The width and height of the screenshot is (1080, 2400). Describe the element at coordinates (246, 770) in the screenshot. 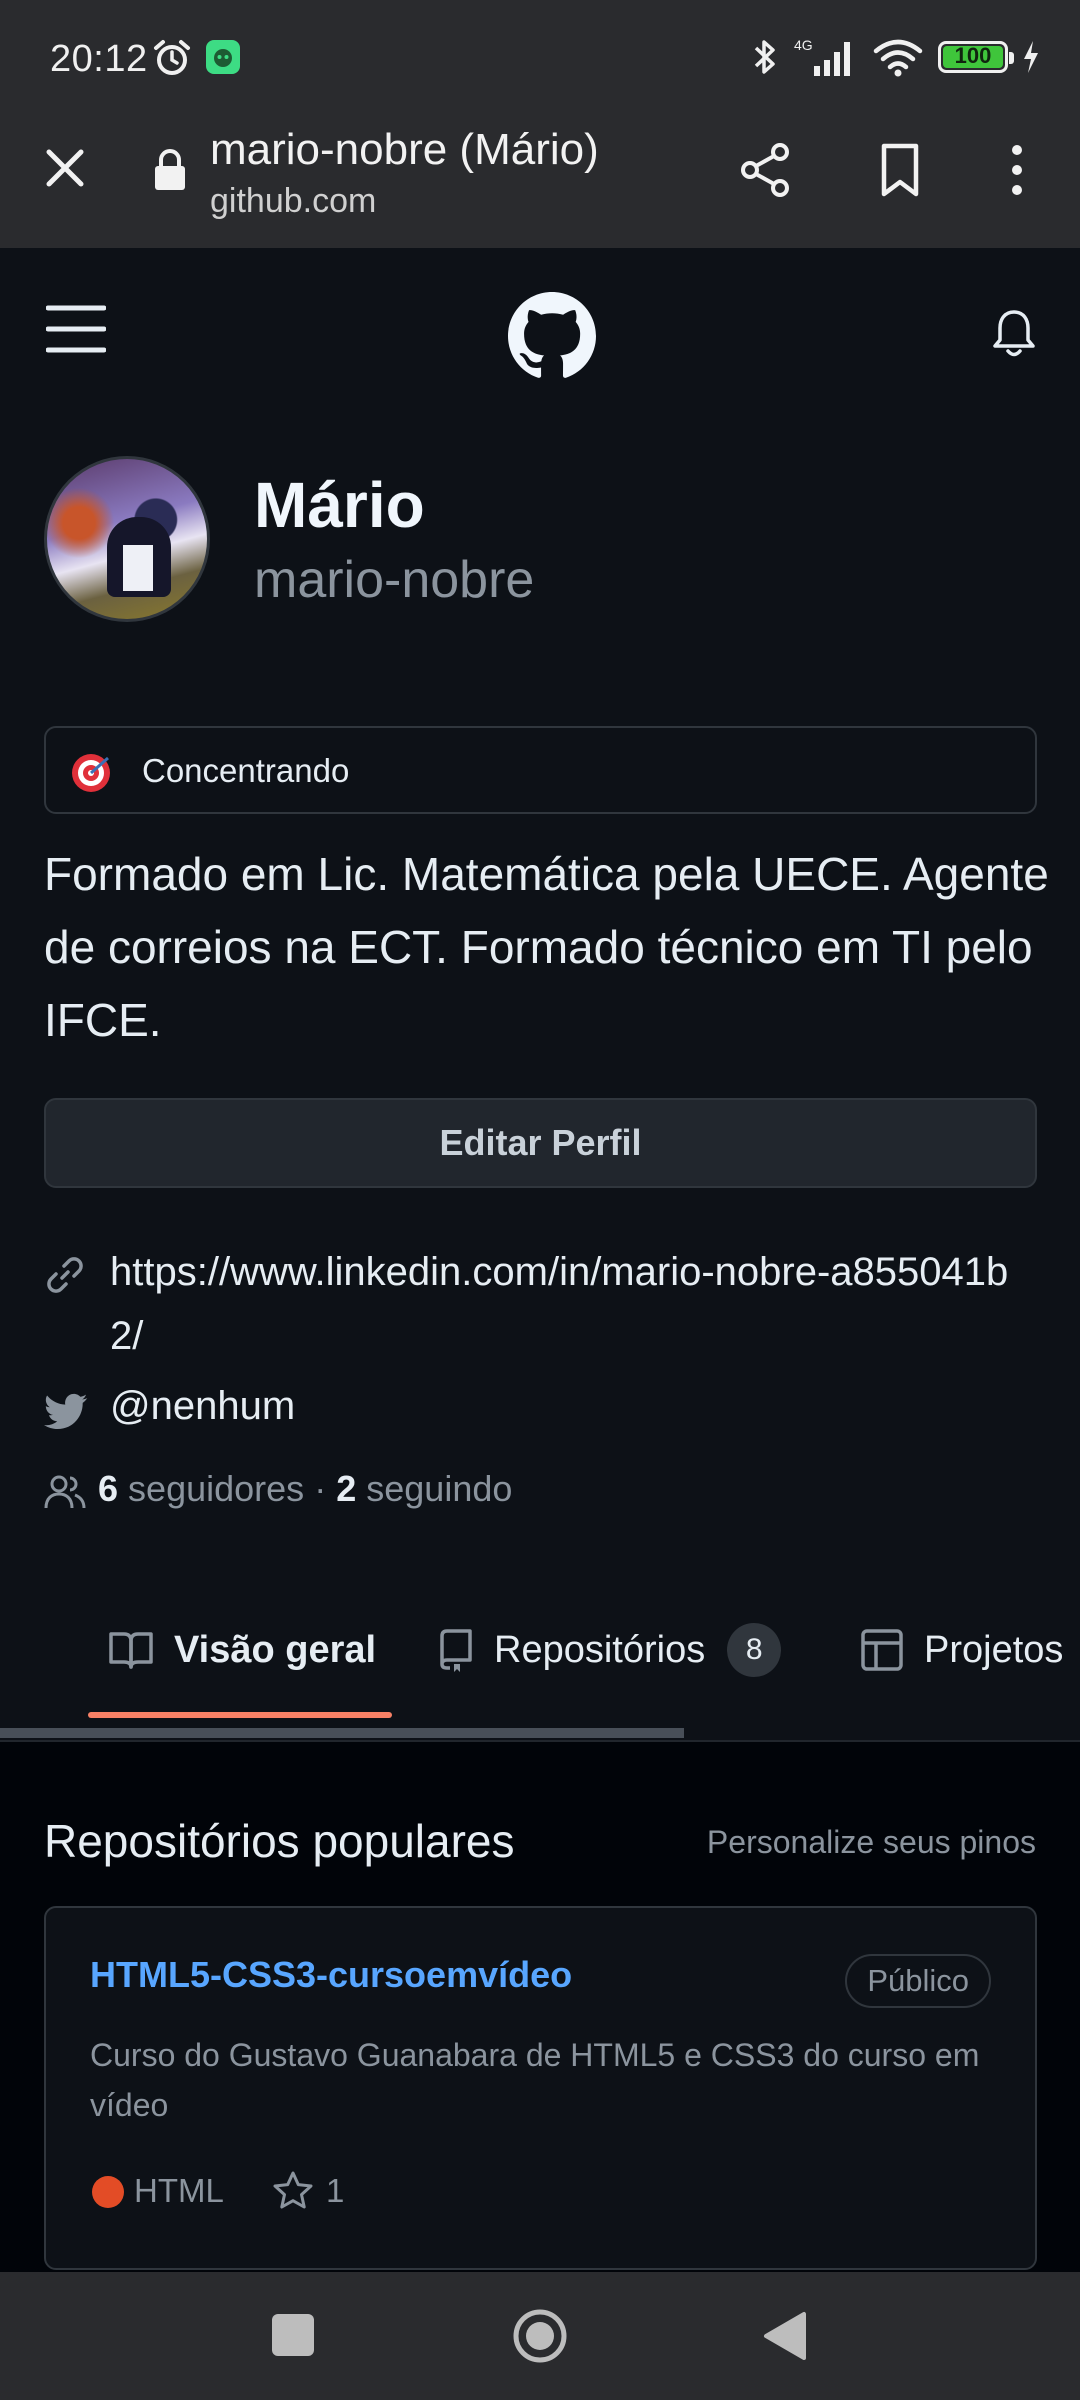

I see `status-text: Concentrando` at that location.